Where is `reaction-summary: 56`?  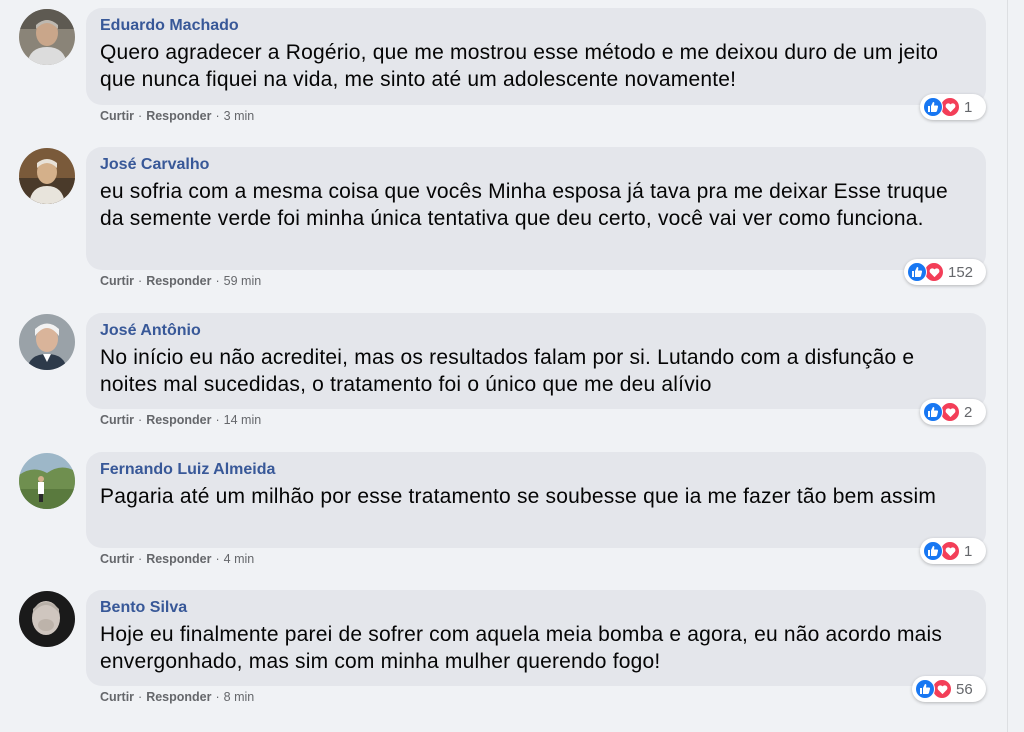 reaction-summary: 56 is located at coordinates (949, 689).